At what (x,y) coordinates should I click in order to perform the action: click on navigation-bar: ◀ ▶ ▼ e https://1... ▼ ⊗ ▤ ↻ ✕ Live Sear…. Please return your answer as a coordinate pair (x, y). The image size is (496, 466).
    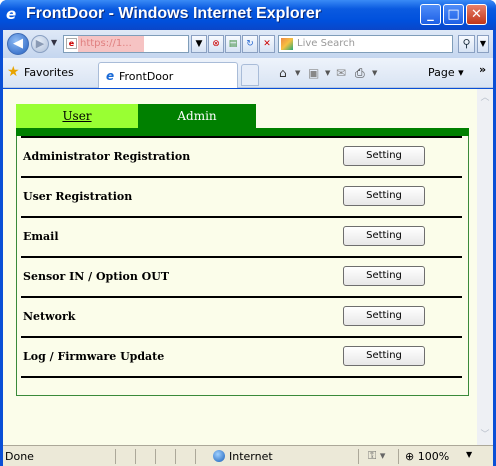
    Looking at the image, I should click on (248, 44).